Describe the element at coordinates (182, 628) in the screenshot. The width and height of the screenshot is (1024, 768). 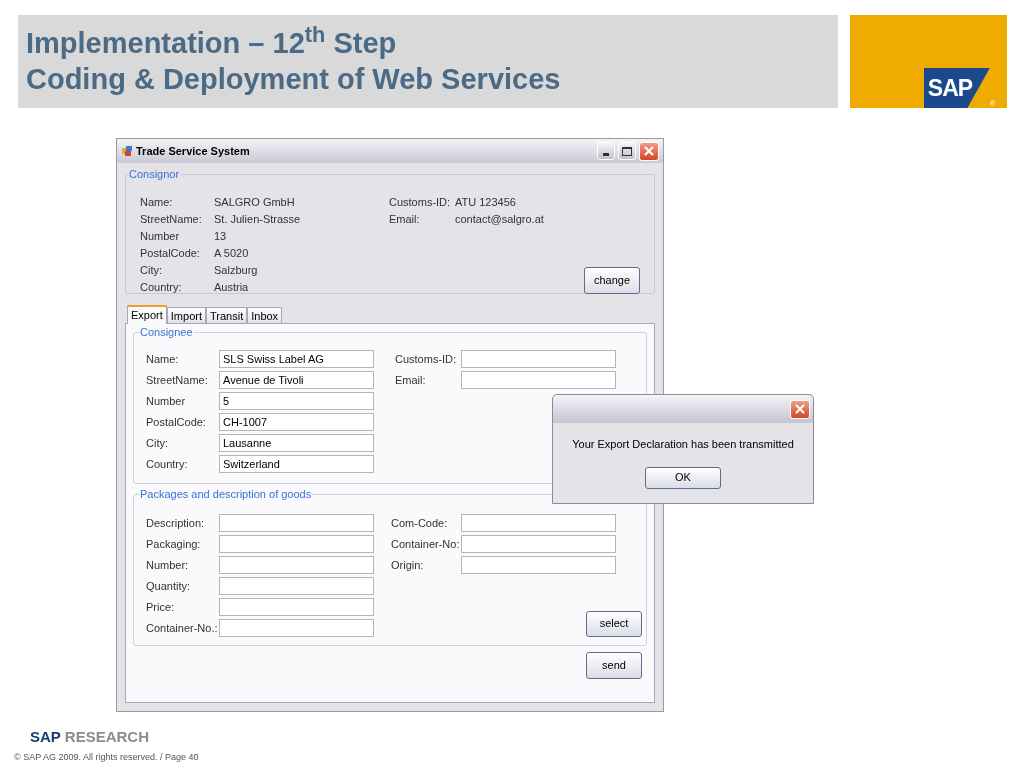
I see `field-label: Container-No.:` at that location.